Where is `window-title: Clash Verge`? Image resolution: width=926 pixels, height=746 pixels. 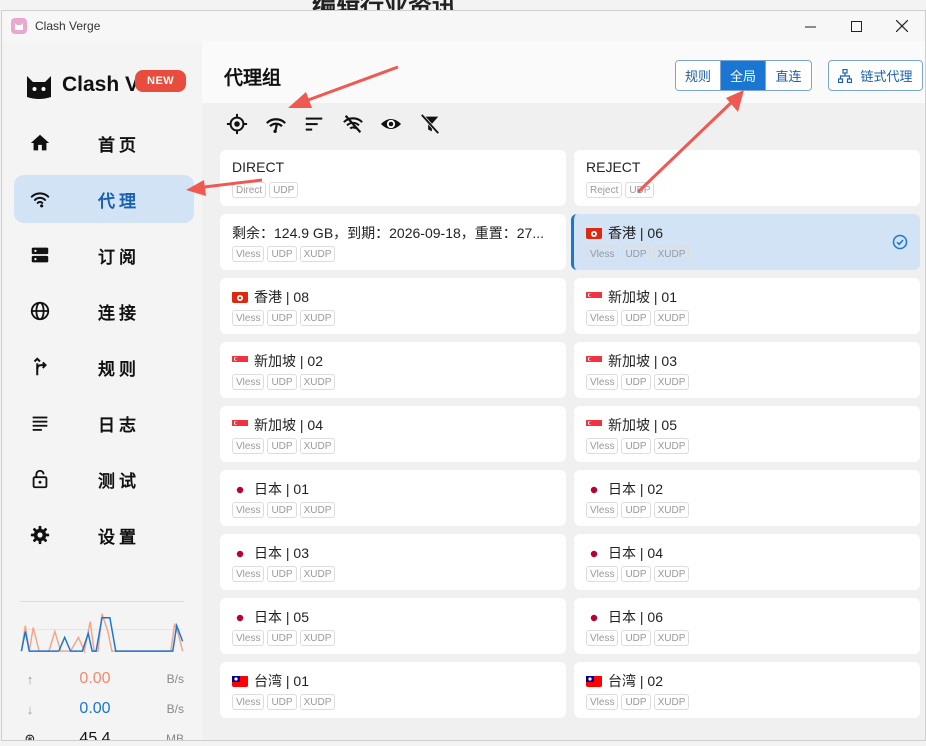
window-title: Clash Verge is located at coordinates (68, 26).